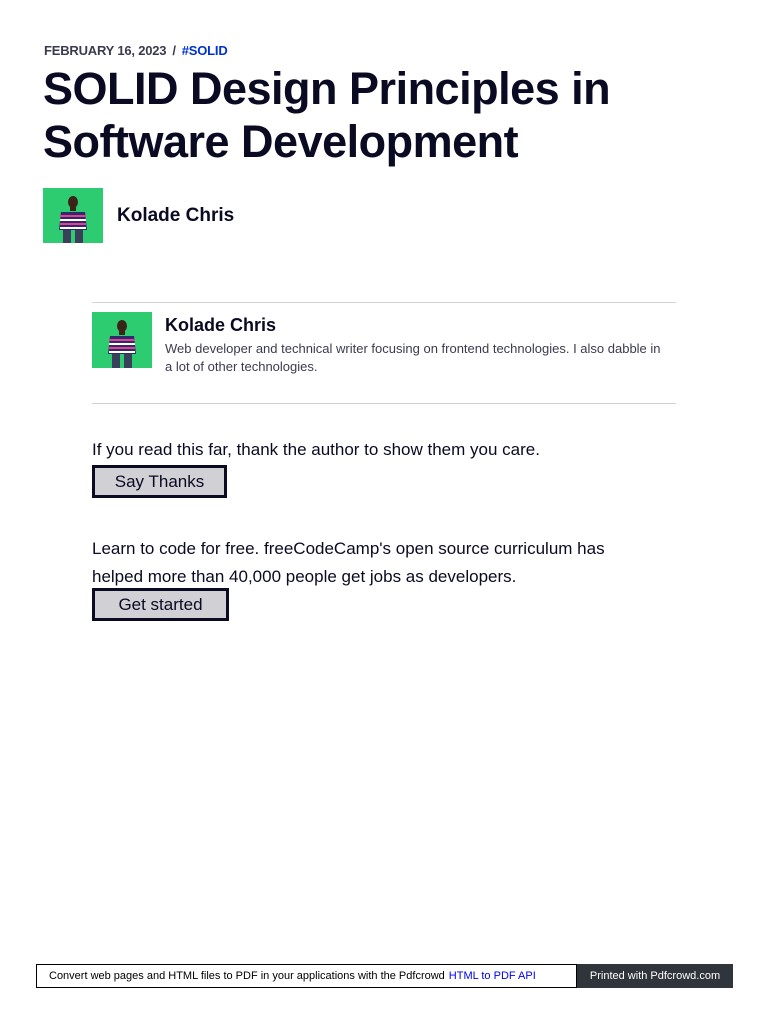 This screenshot has height=1024, width=768. I want to click on author-byline: Kolade Chris, so click(138, 215).